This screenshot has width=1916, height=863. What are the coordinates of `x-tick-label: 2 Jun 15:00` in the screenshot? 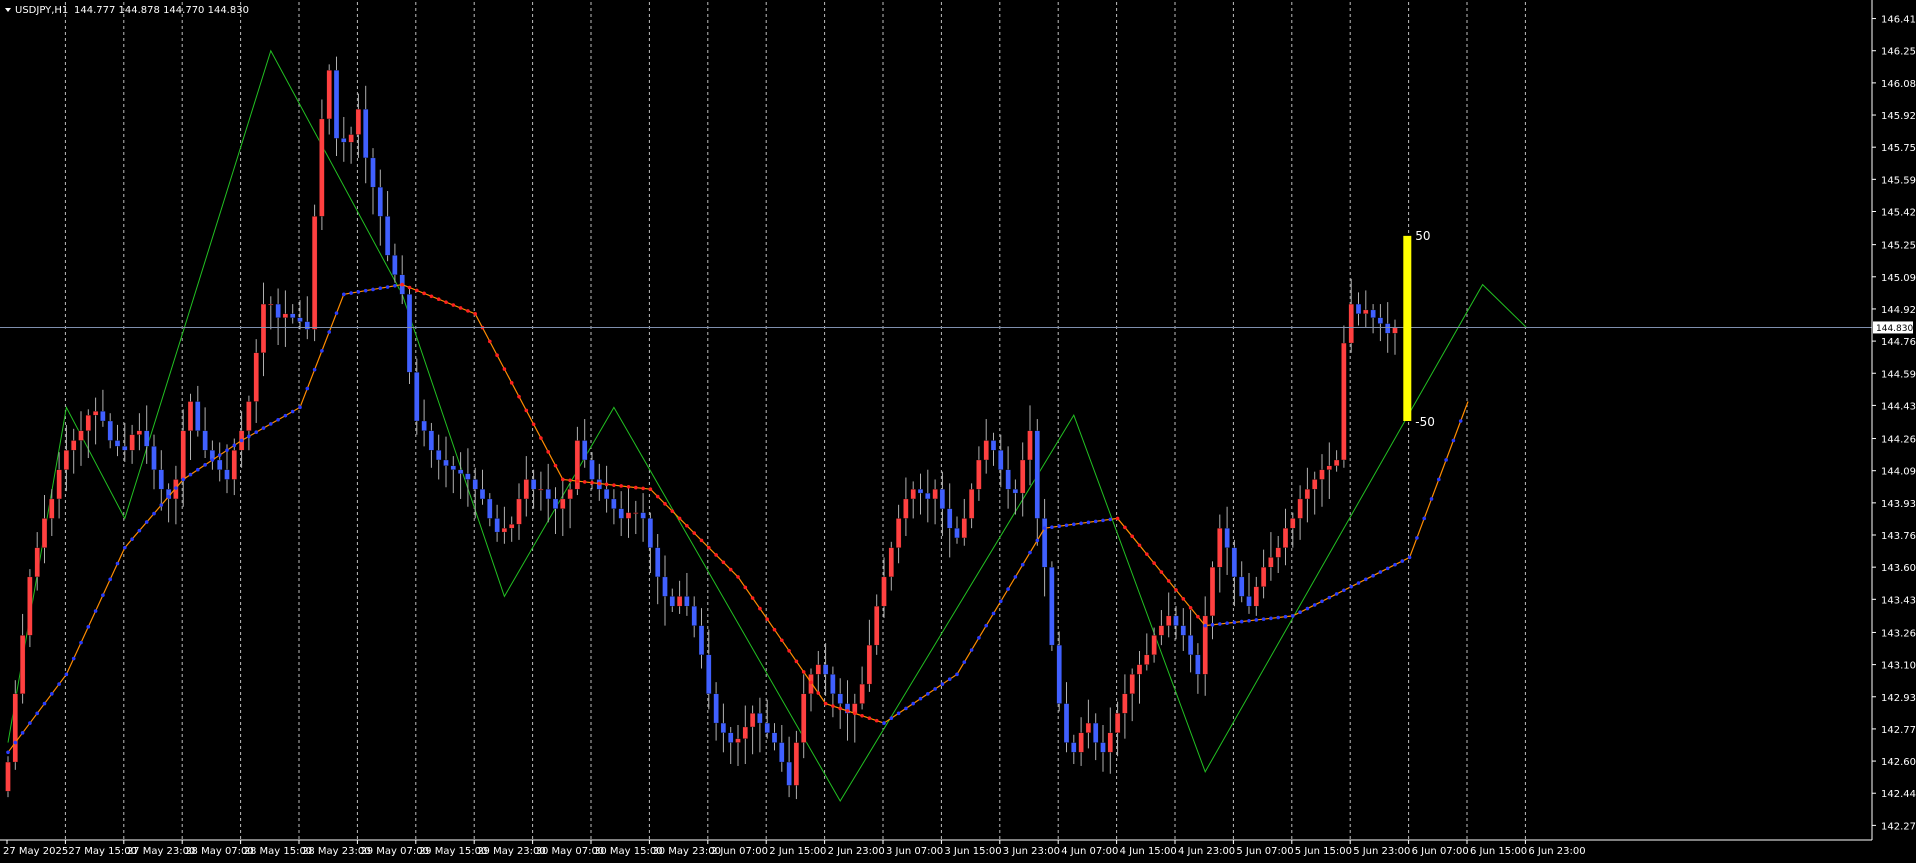 It's located at (797, 851).